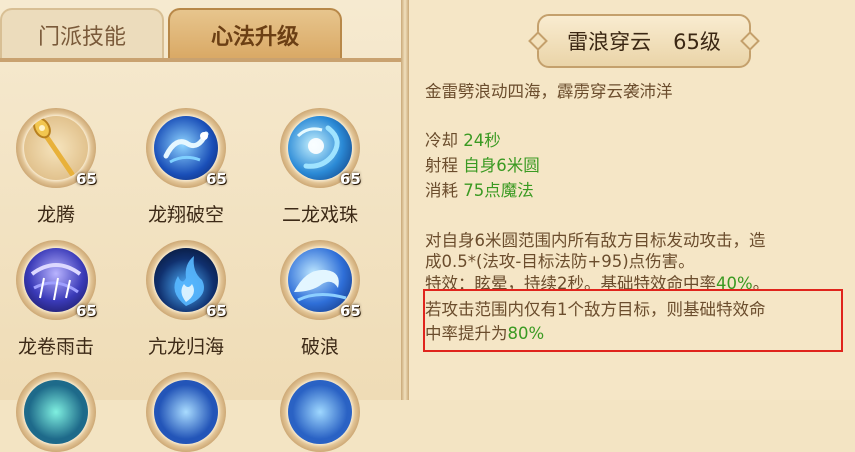 This screenshot has width=855, height=452. Describe the element at coordinates (55, 305) in the screenshot. I see `skill-longjuanyuji: 65 龙卷雨击` at that location.